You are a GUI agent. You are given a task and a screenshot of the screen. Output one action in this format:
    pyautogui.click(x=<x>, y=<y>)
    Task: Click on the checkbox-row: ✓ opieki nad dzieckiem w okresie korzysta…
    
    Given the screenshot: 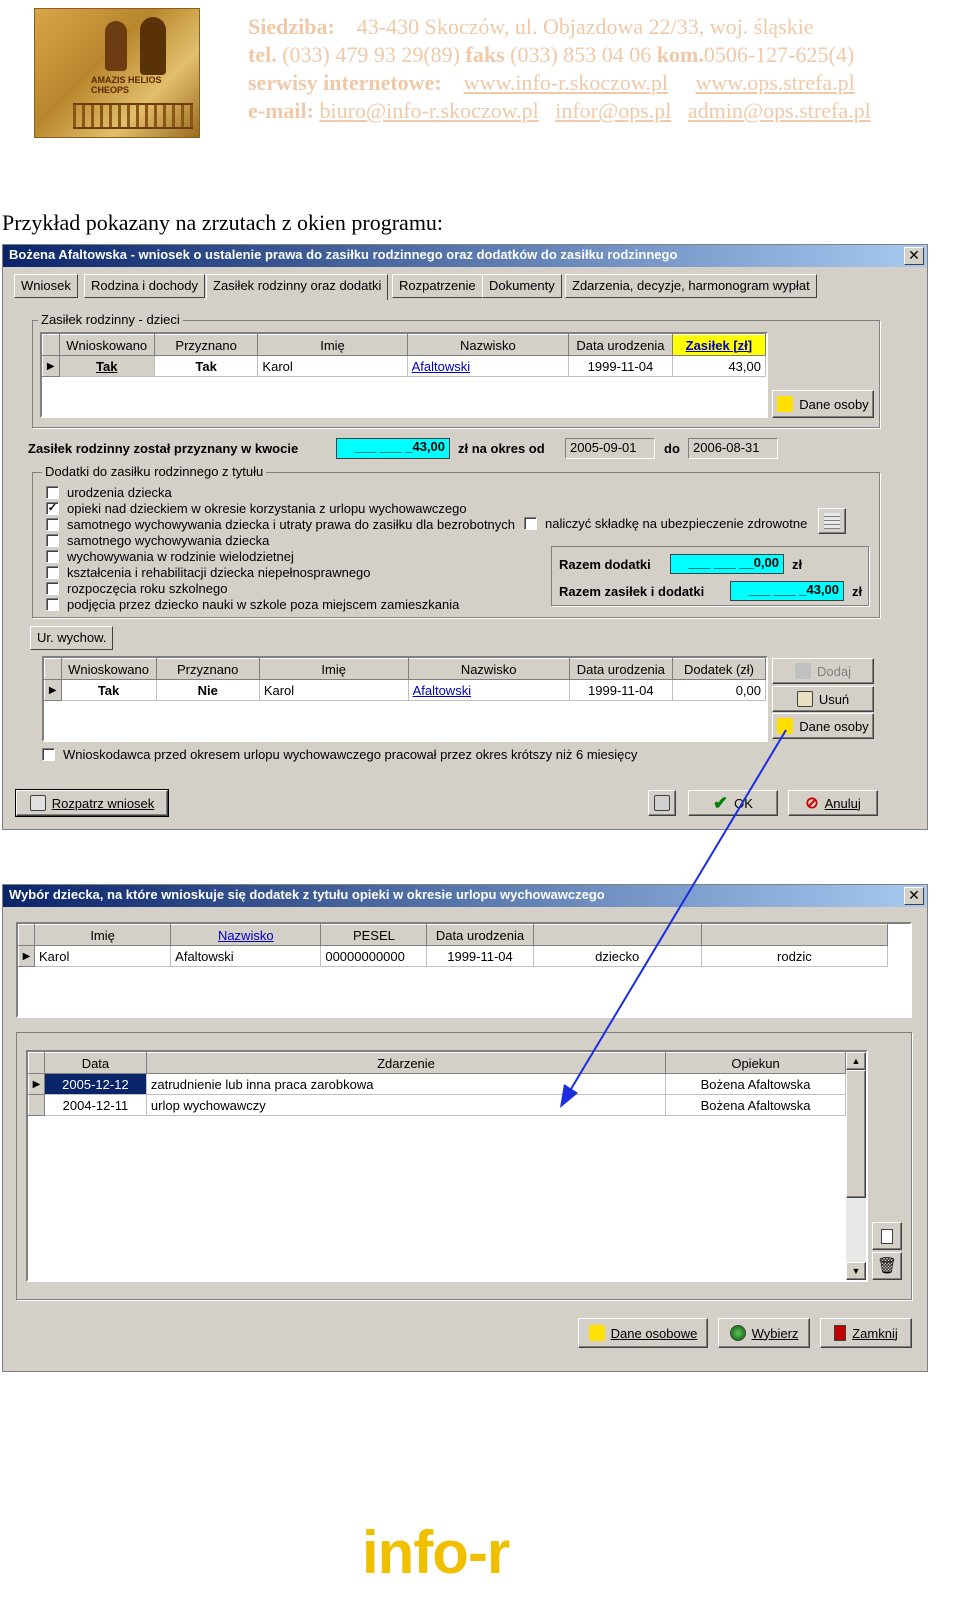 What is the action you would take?
    pyautogui.click(x=280, y=508)
    